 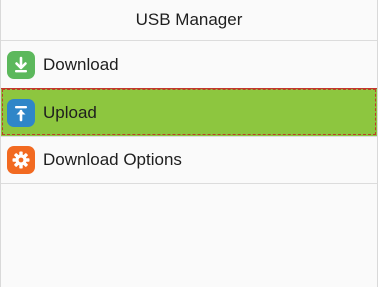 I want to click on upload-icon, so click(x=21, y=112).